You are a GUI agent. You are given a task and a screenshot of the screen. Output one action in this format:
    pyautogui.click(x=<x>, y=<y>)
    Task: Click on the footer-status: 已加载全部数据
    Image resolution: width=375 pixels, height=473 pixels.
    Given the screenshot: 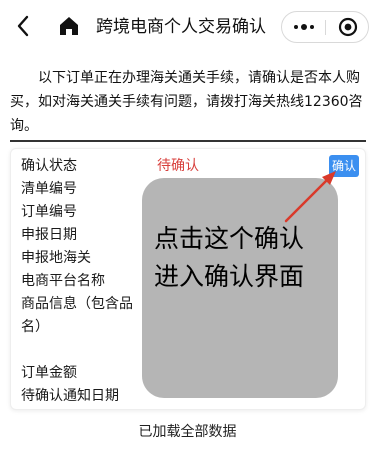 What is the action you would take?
    pyautogui.click(x=187, y=432)
    